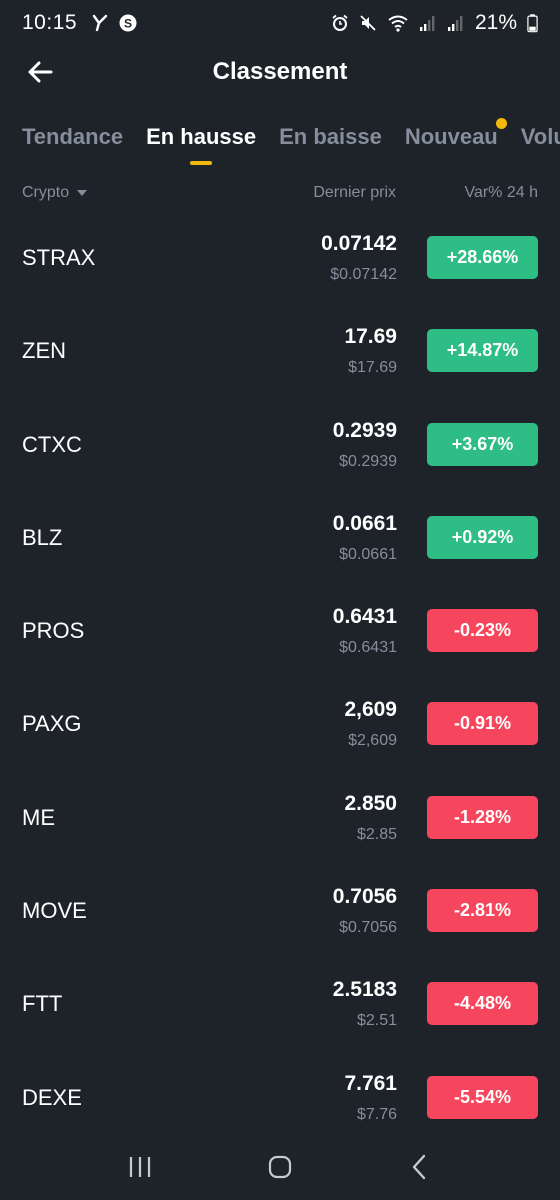 This screenshot has height=1200, width=560. What do you see at coordinates (114, 23) in the screenshot?
I see `status-left-icons: S` at bounding box center [114, 23].